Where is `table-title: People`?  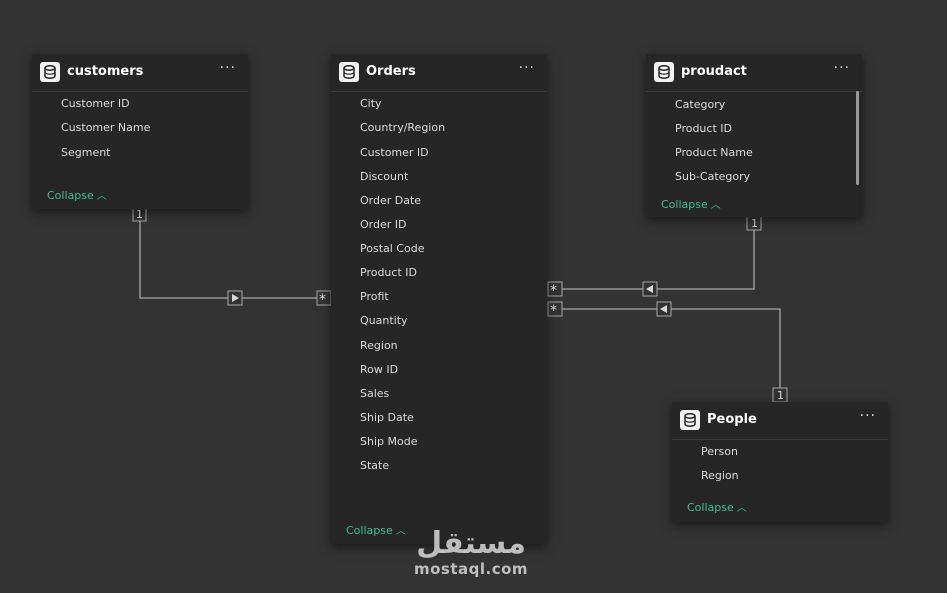 table-title: People is located at coordinates (732, 419).